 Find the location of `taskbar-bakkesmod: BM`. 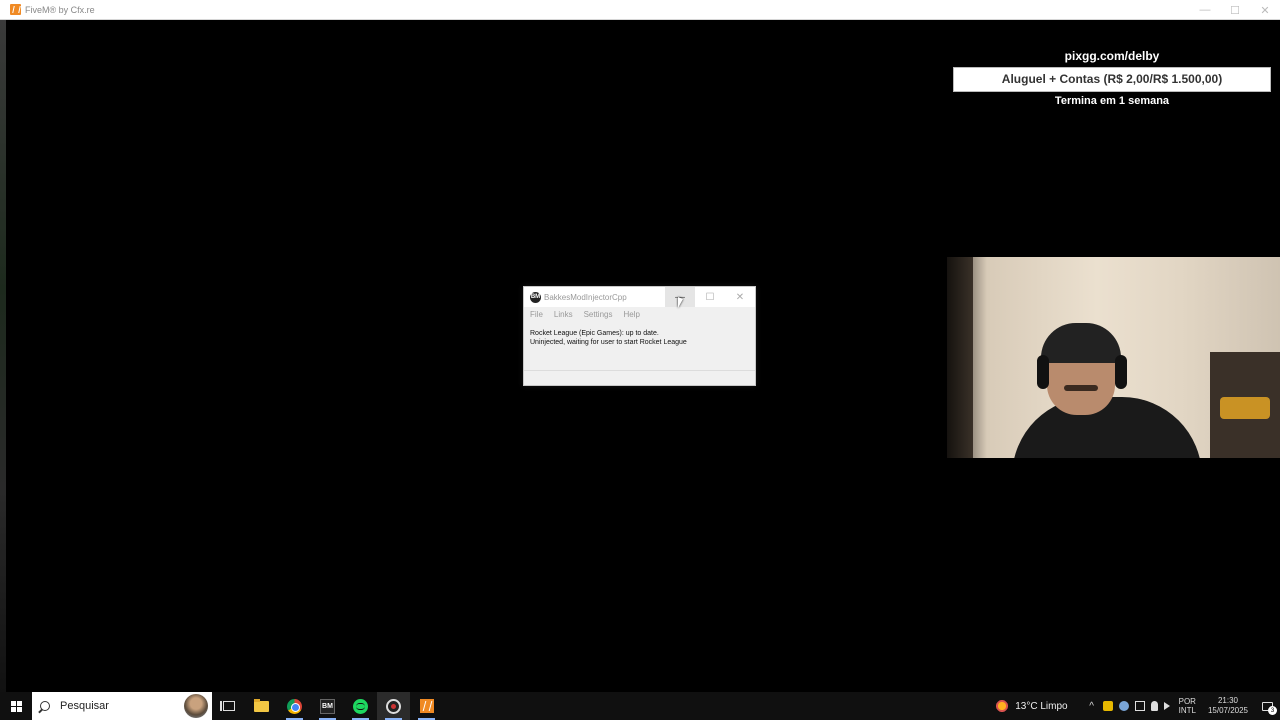

taskbar-bakkesmod: BM is located at coordinates (327, 706).